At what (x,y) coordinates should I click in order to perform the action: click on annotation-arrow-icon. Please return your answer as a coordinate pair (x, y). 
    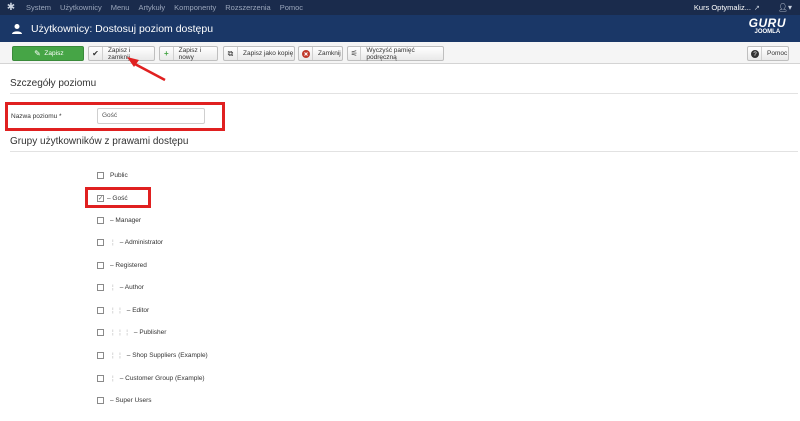
    Looking at the image, I should click on (146, 69).